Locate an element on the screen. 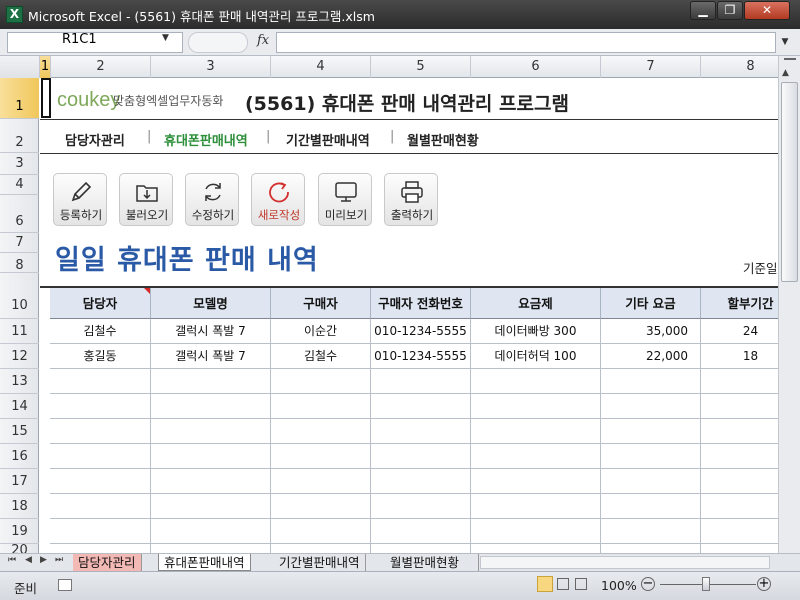 The width and height of the screenshot is (800, 600). comment-indicator is located at coordinates (147, 291).